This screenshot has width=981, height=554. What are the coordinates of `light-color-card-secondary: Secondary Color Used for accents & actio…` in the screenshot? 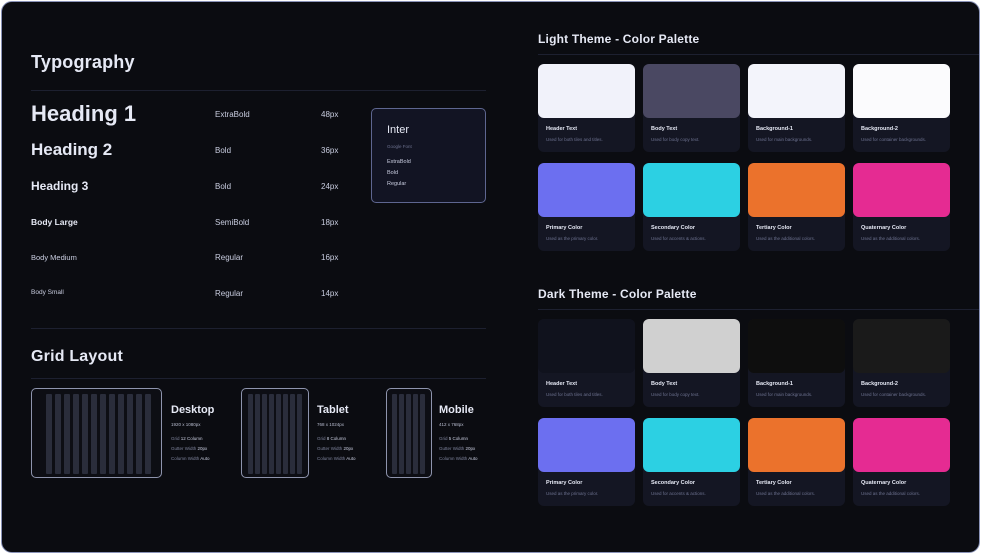 It's located at (691, 207).